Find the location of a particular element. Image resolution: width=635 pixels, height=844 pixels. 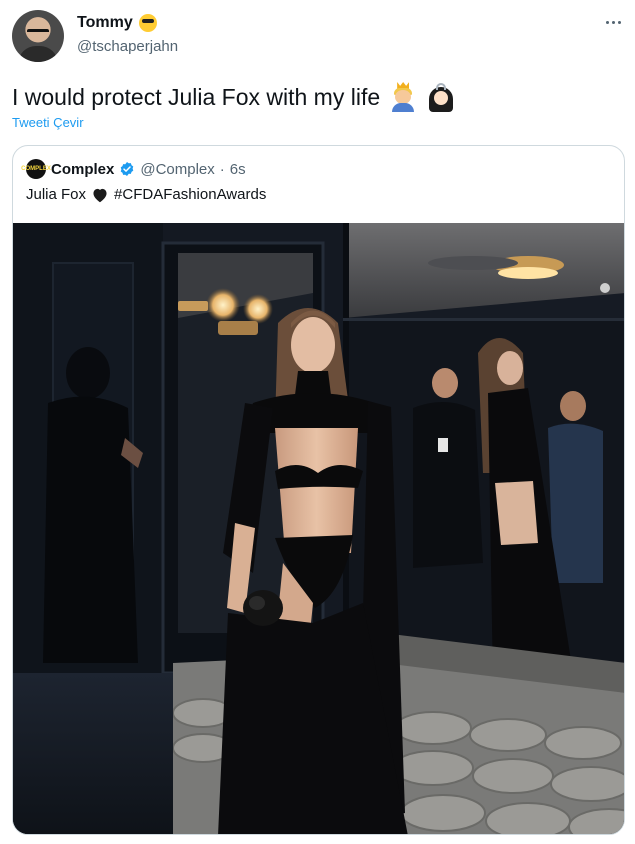

tweet-text: I would protect Julia Fox with my life is located at coordinates (234, 97).